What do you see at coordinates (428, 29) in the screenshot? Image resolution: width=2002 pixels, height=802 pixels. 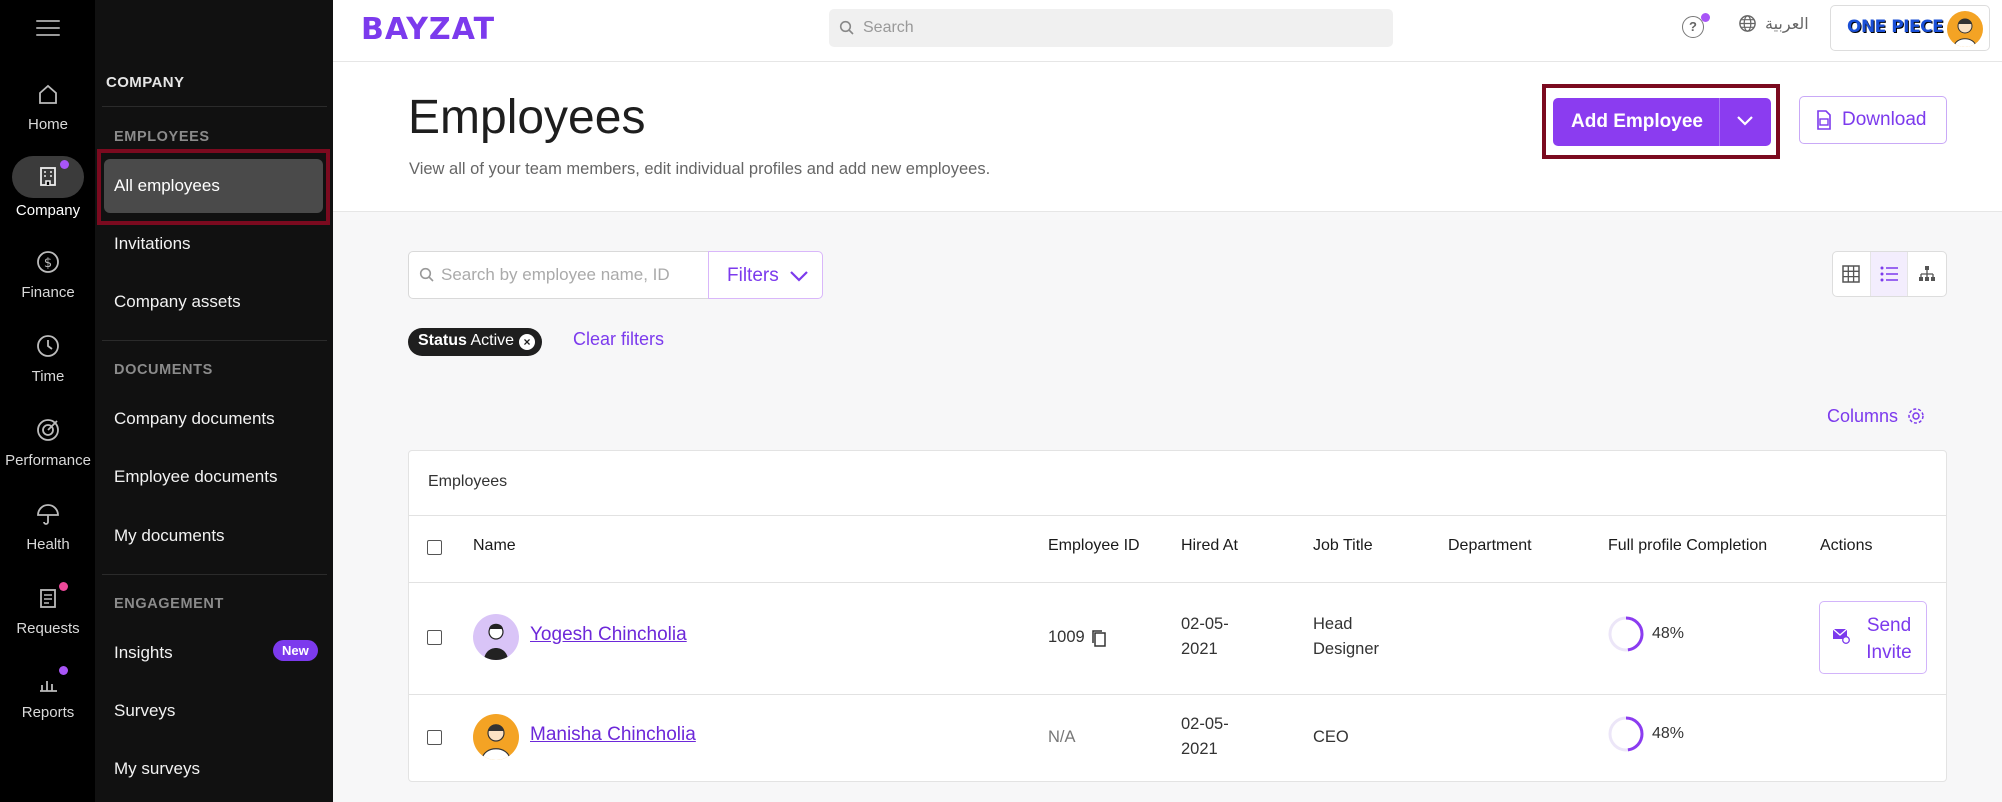 I see `bayzat-logo: BAYZAT` at bounding box center [428, 29].